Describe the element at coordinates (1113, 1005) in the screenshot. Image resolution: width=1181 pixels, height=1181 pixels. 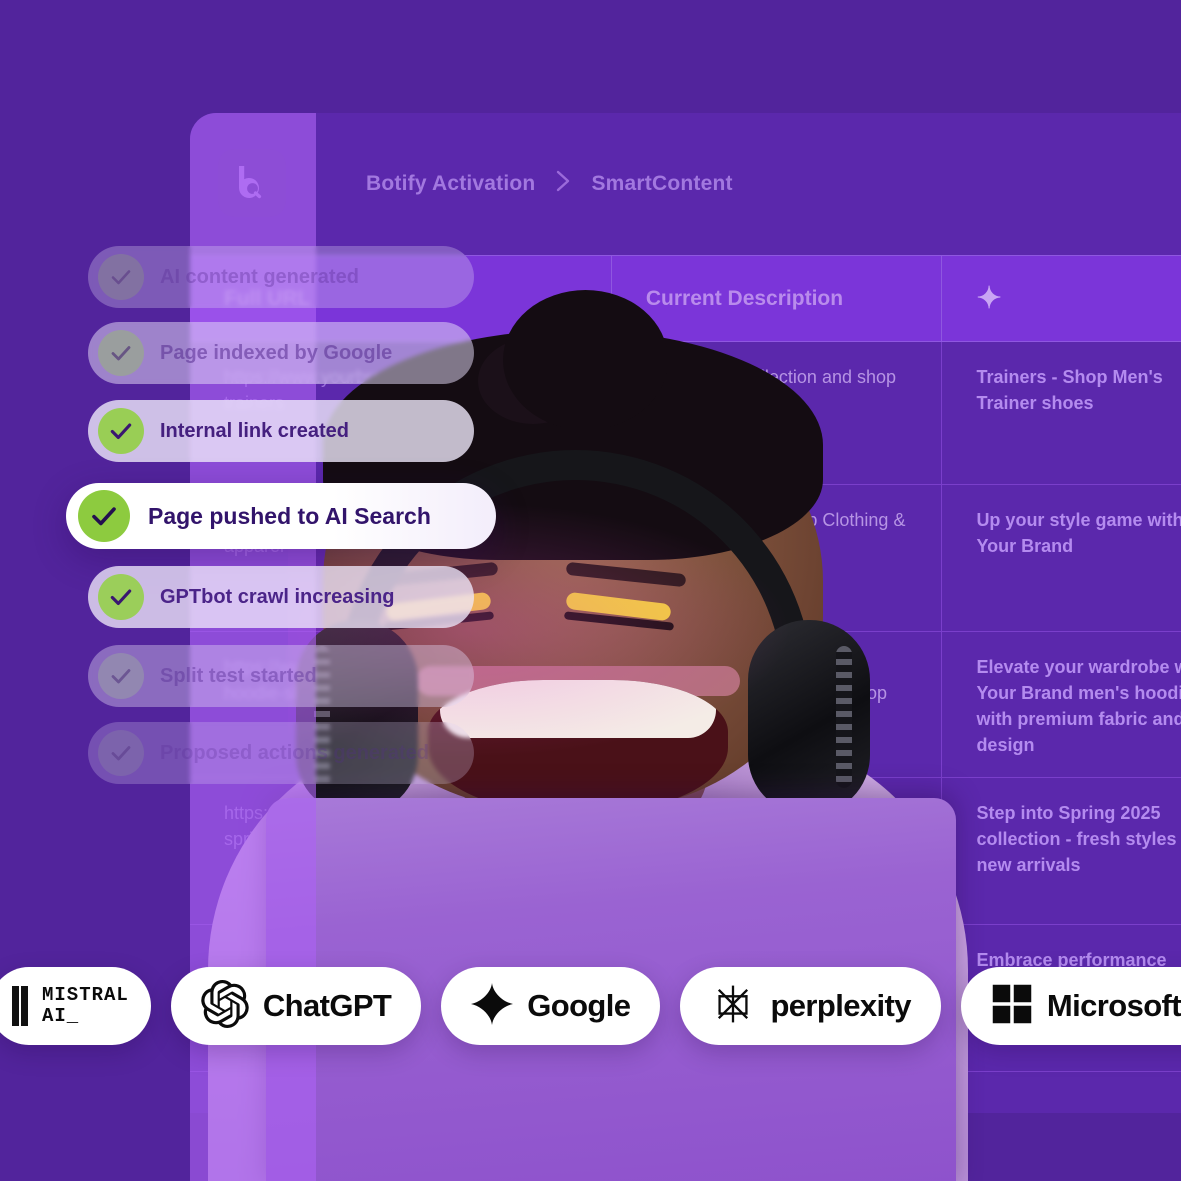
I see `ai-platform-label: Microsoft Bing` at that location.